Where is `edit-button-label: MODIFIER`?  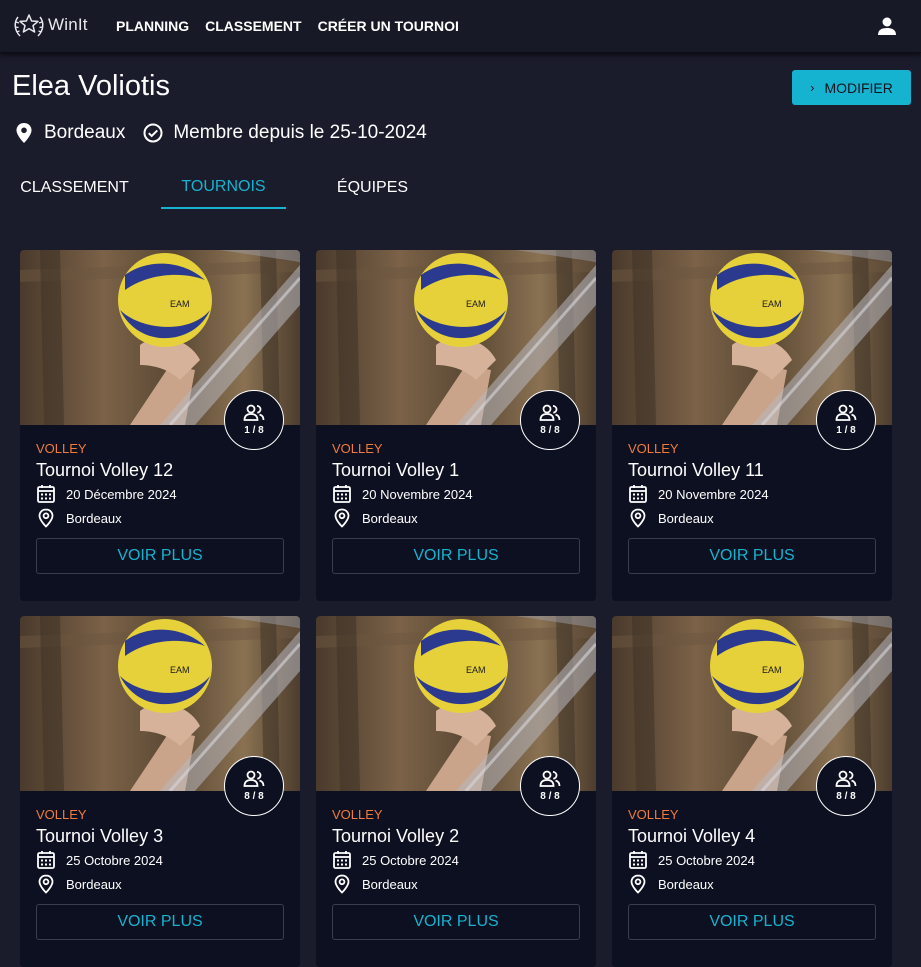 edit-button-label: MODIFIER is located at coordinates (858, 87).